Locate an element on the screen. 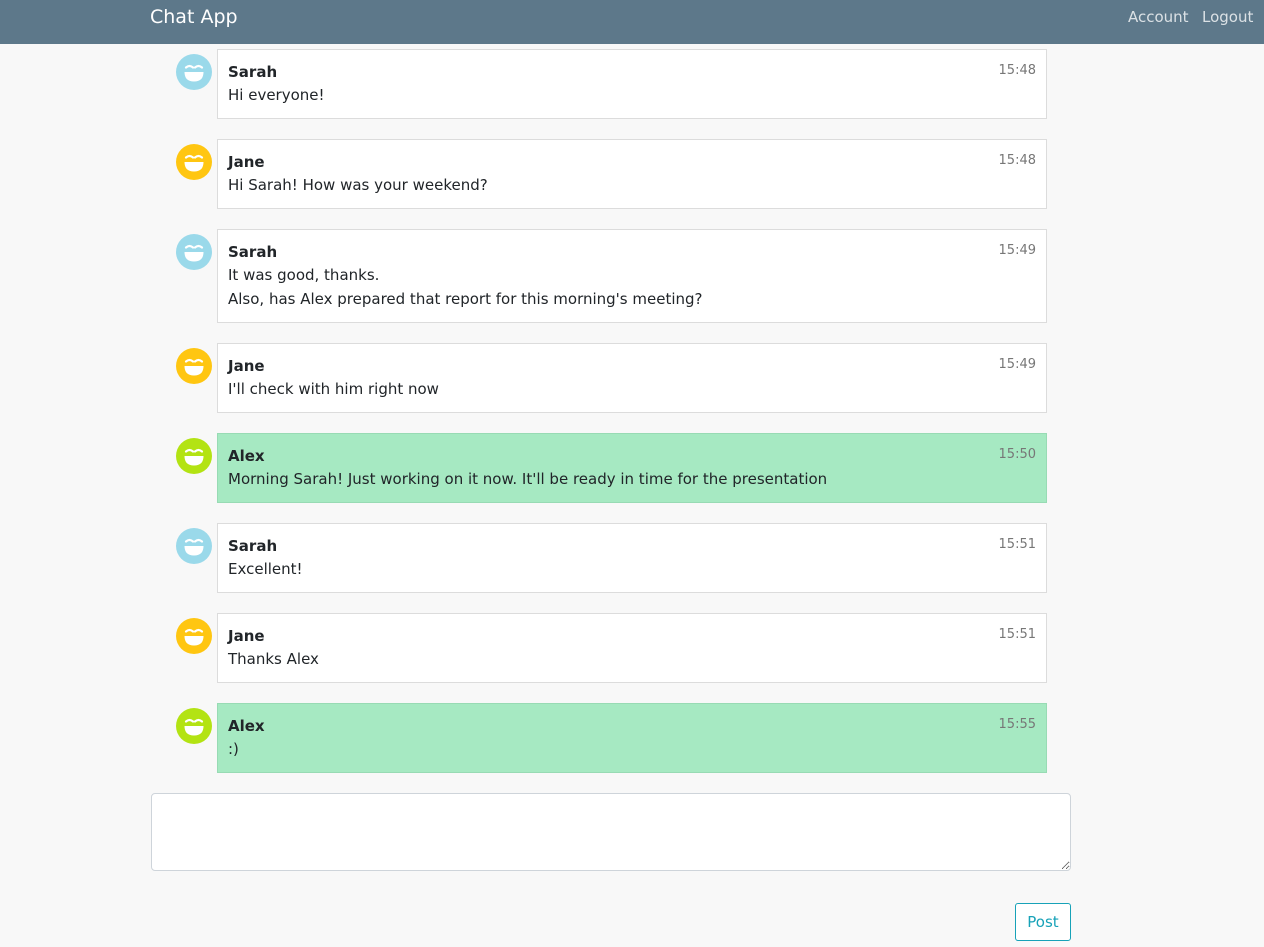 The width and height of the screenshot is (1264, 947). logout-link: Logout is located at coordinates (1227, 17).